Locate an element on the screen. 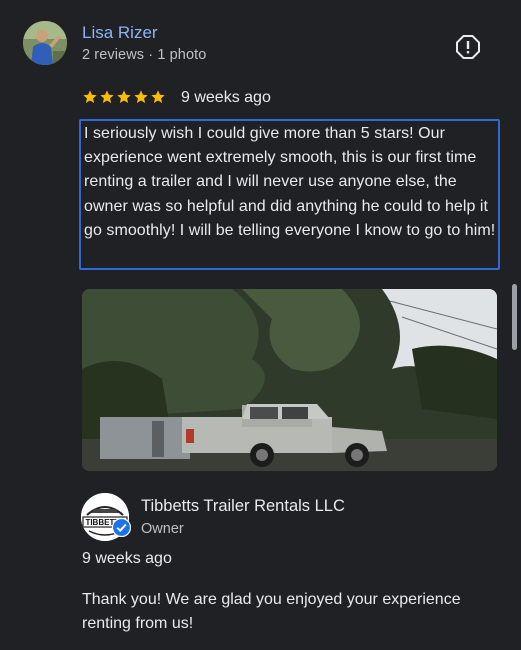  star-rating is located at coordinates (124, 97).